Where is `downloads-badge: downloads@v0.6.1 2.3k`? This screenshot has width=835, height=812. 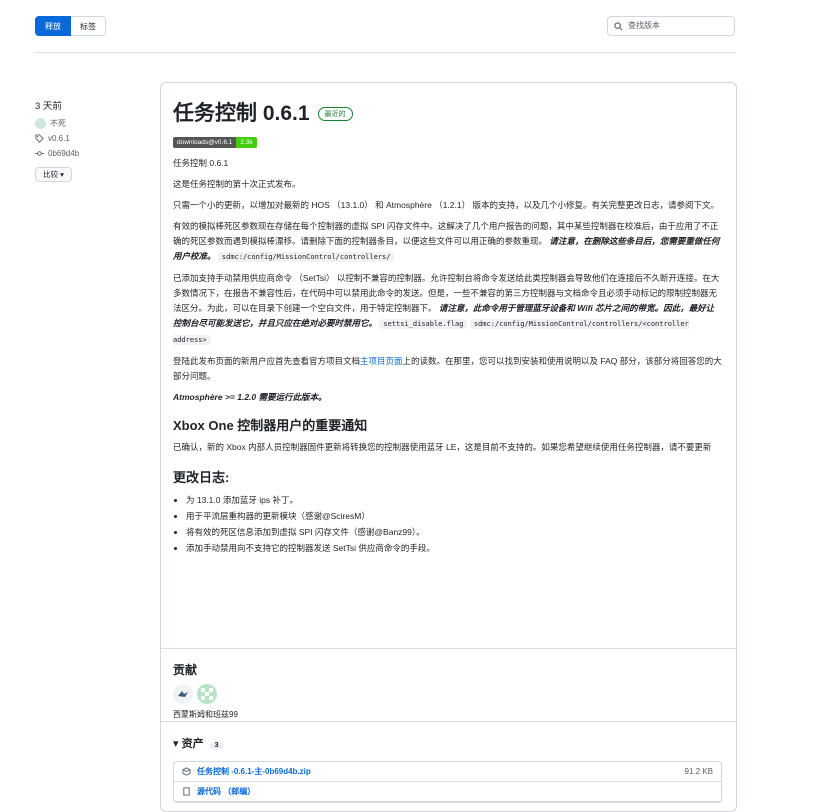 downloads-badge: downloads@v0.6.1 2.3k is located at coordinates (215, 142).